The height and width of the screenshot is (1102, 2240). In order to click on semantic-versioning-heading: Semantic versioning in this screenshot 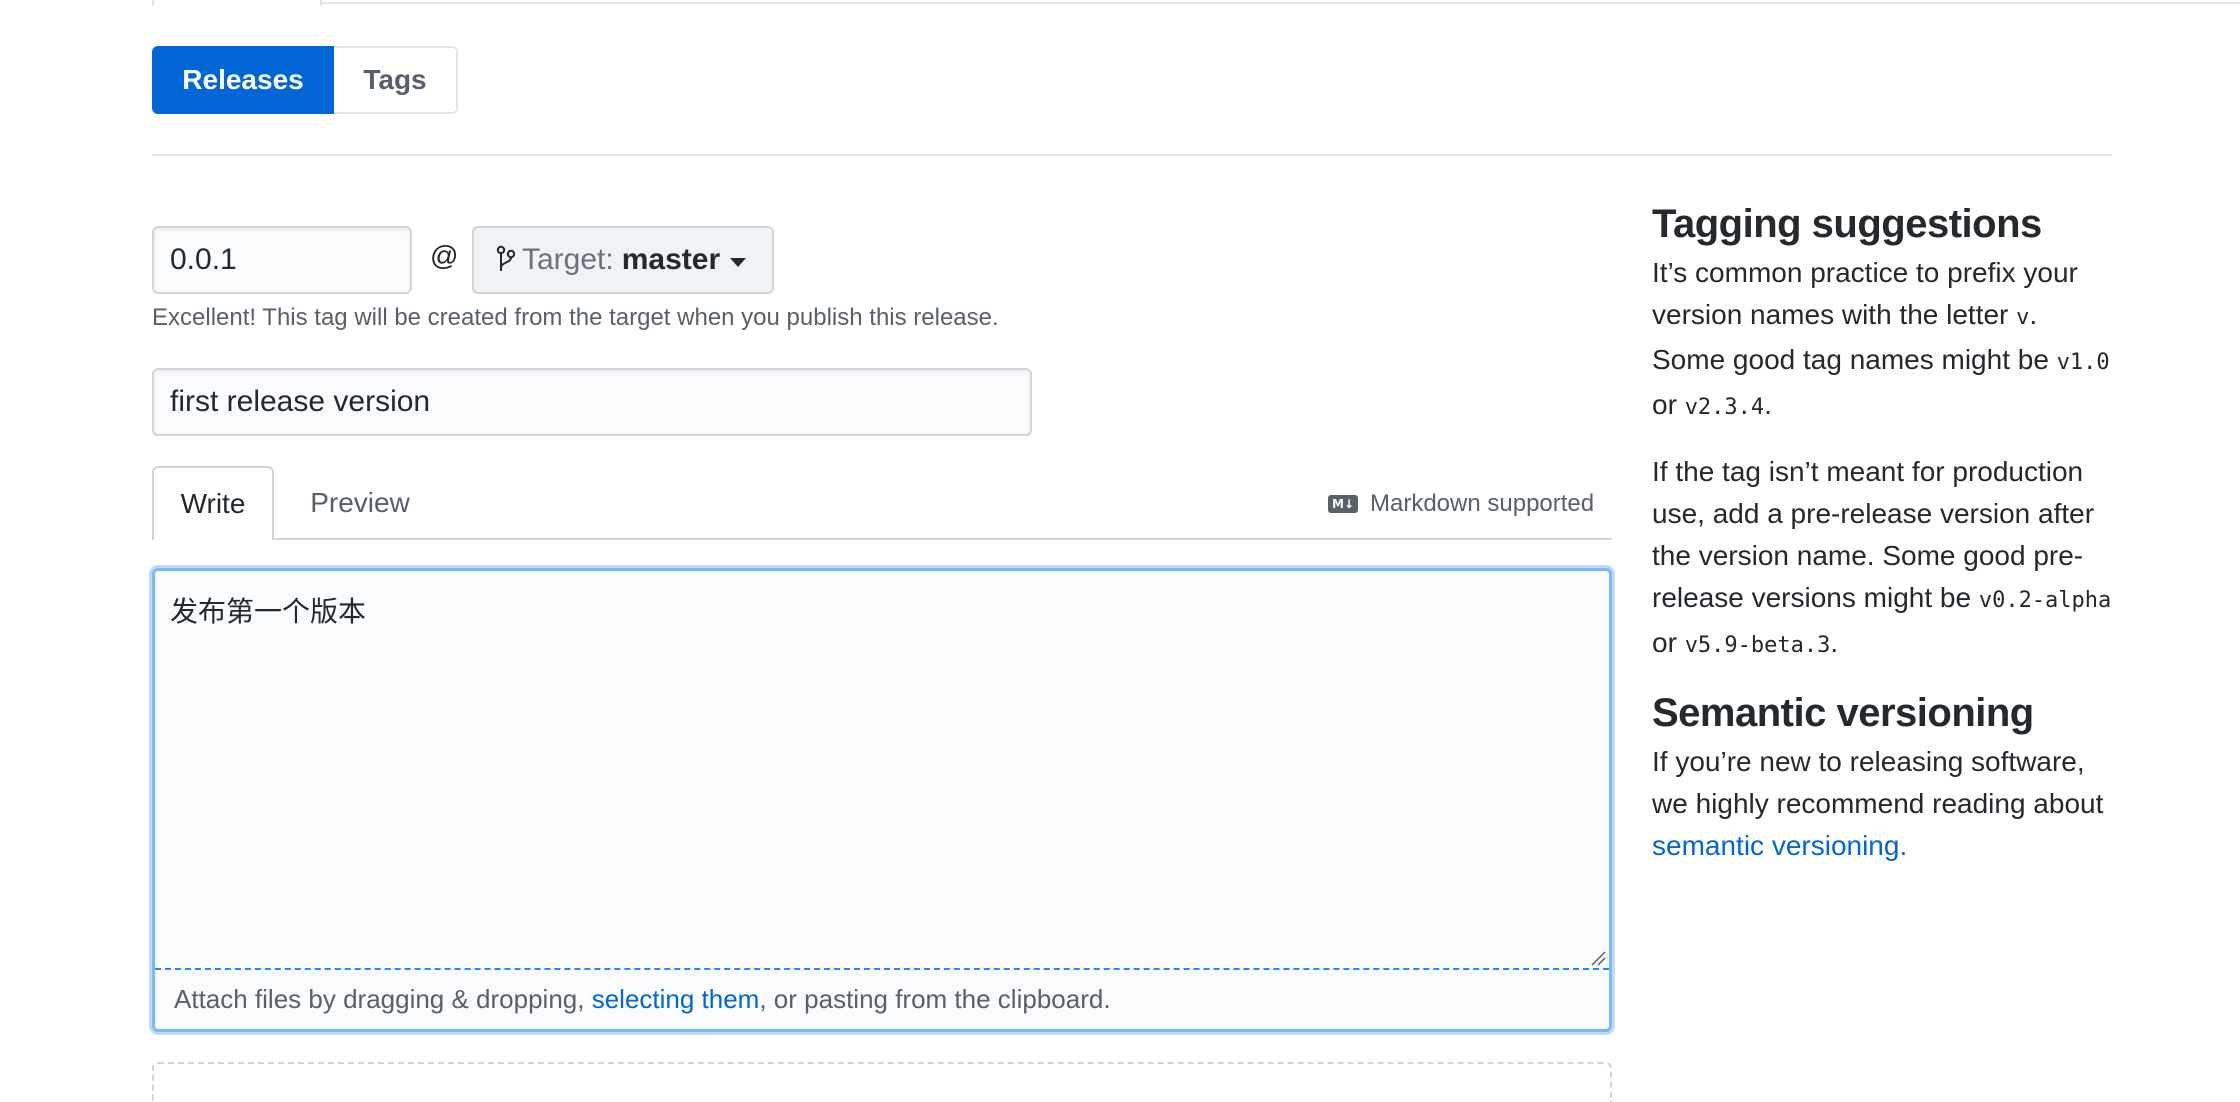, I will do `click(1843, 713)`.